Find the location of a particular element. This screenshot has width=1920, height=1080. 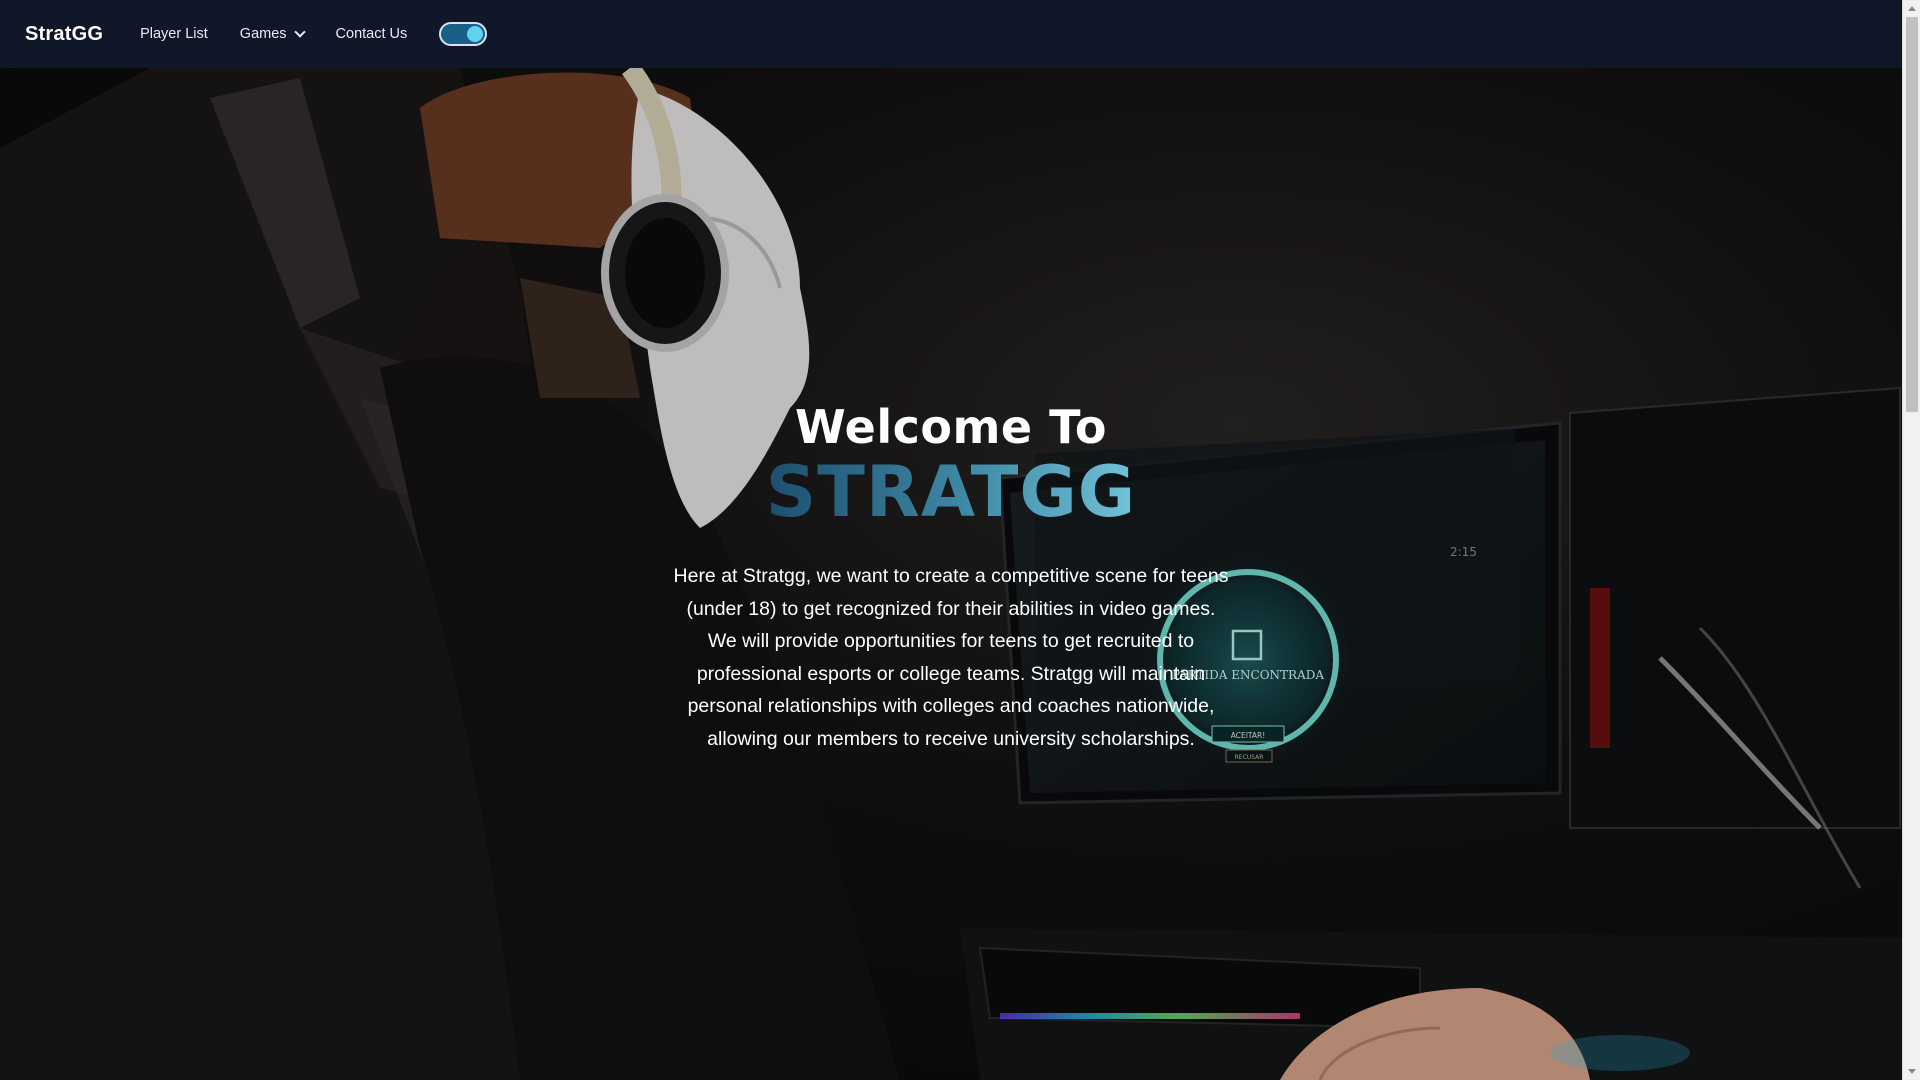

brand-logo: StratGG is located at coordinates (64, 34).